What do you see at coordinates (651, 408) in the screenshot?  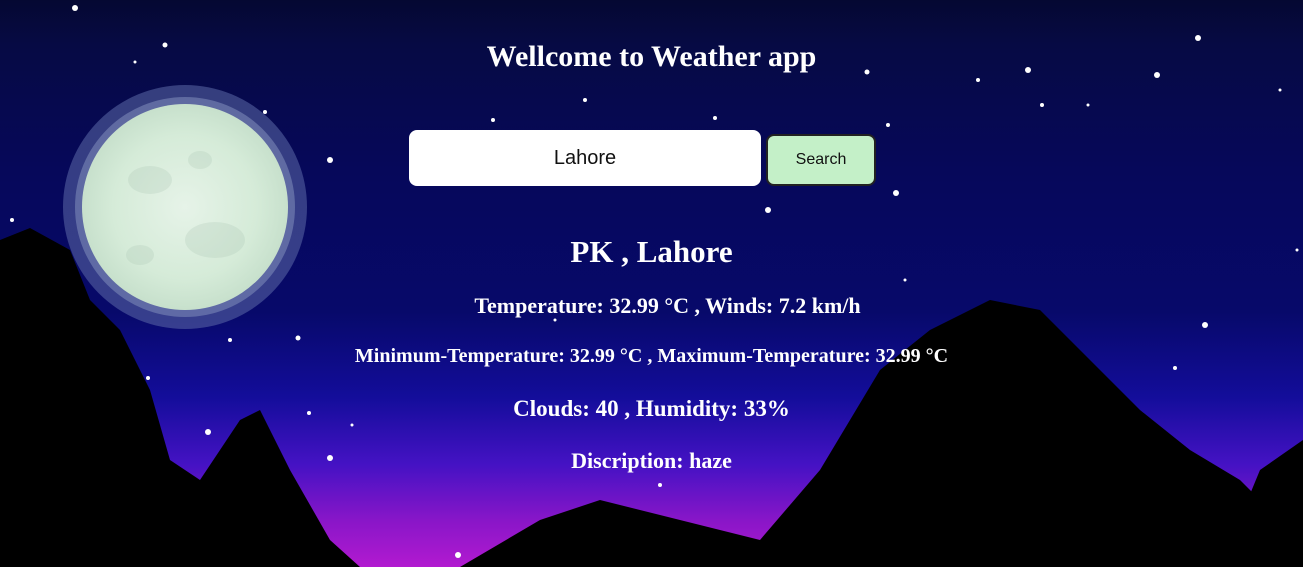 I see `clouds-humidity-text: Clouds: 40 , Humidity: 33%` at bounding box center [651, 408].